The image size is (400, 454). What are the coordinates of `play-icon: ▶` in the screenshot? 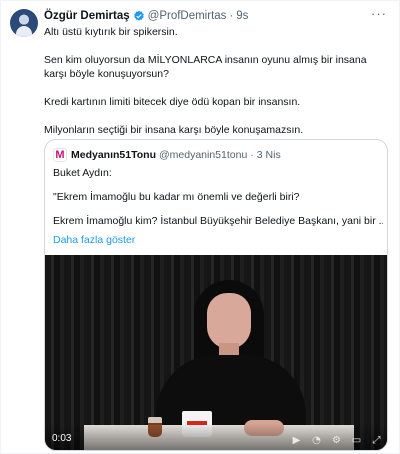 It's located at (296, 440).